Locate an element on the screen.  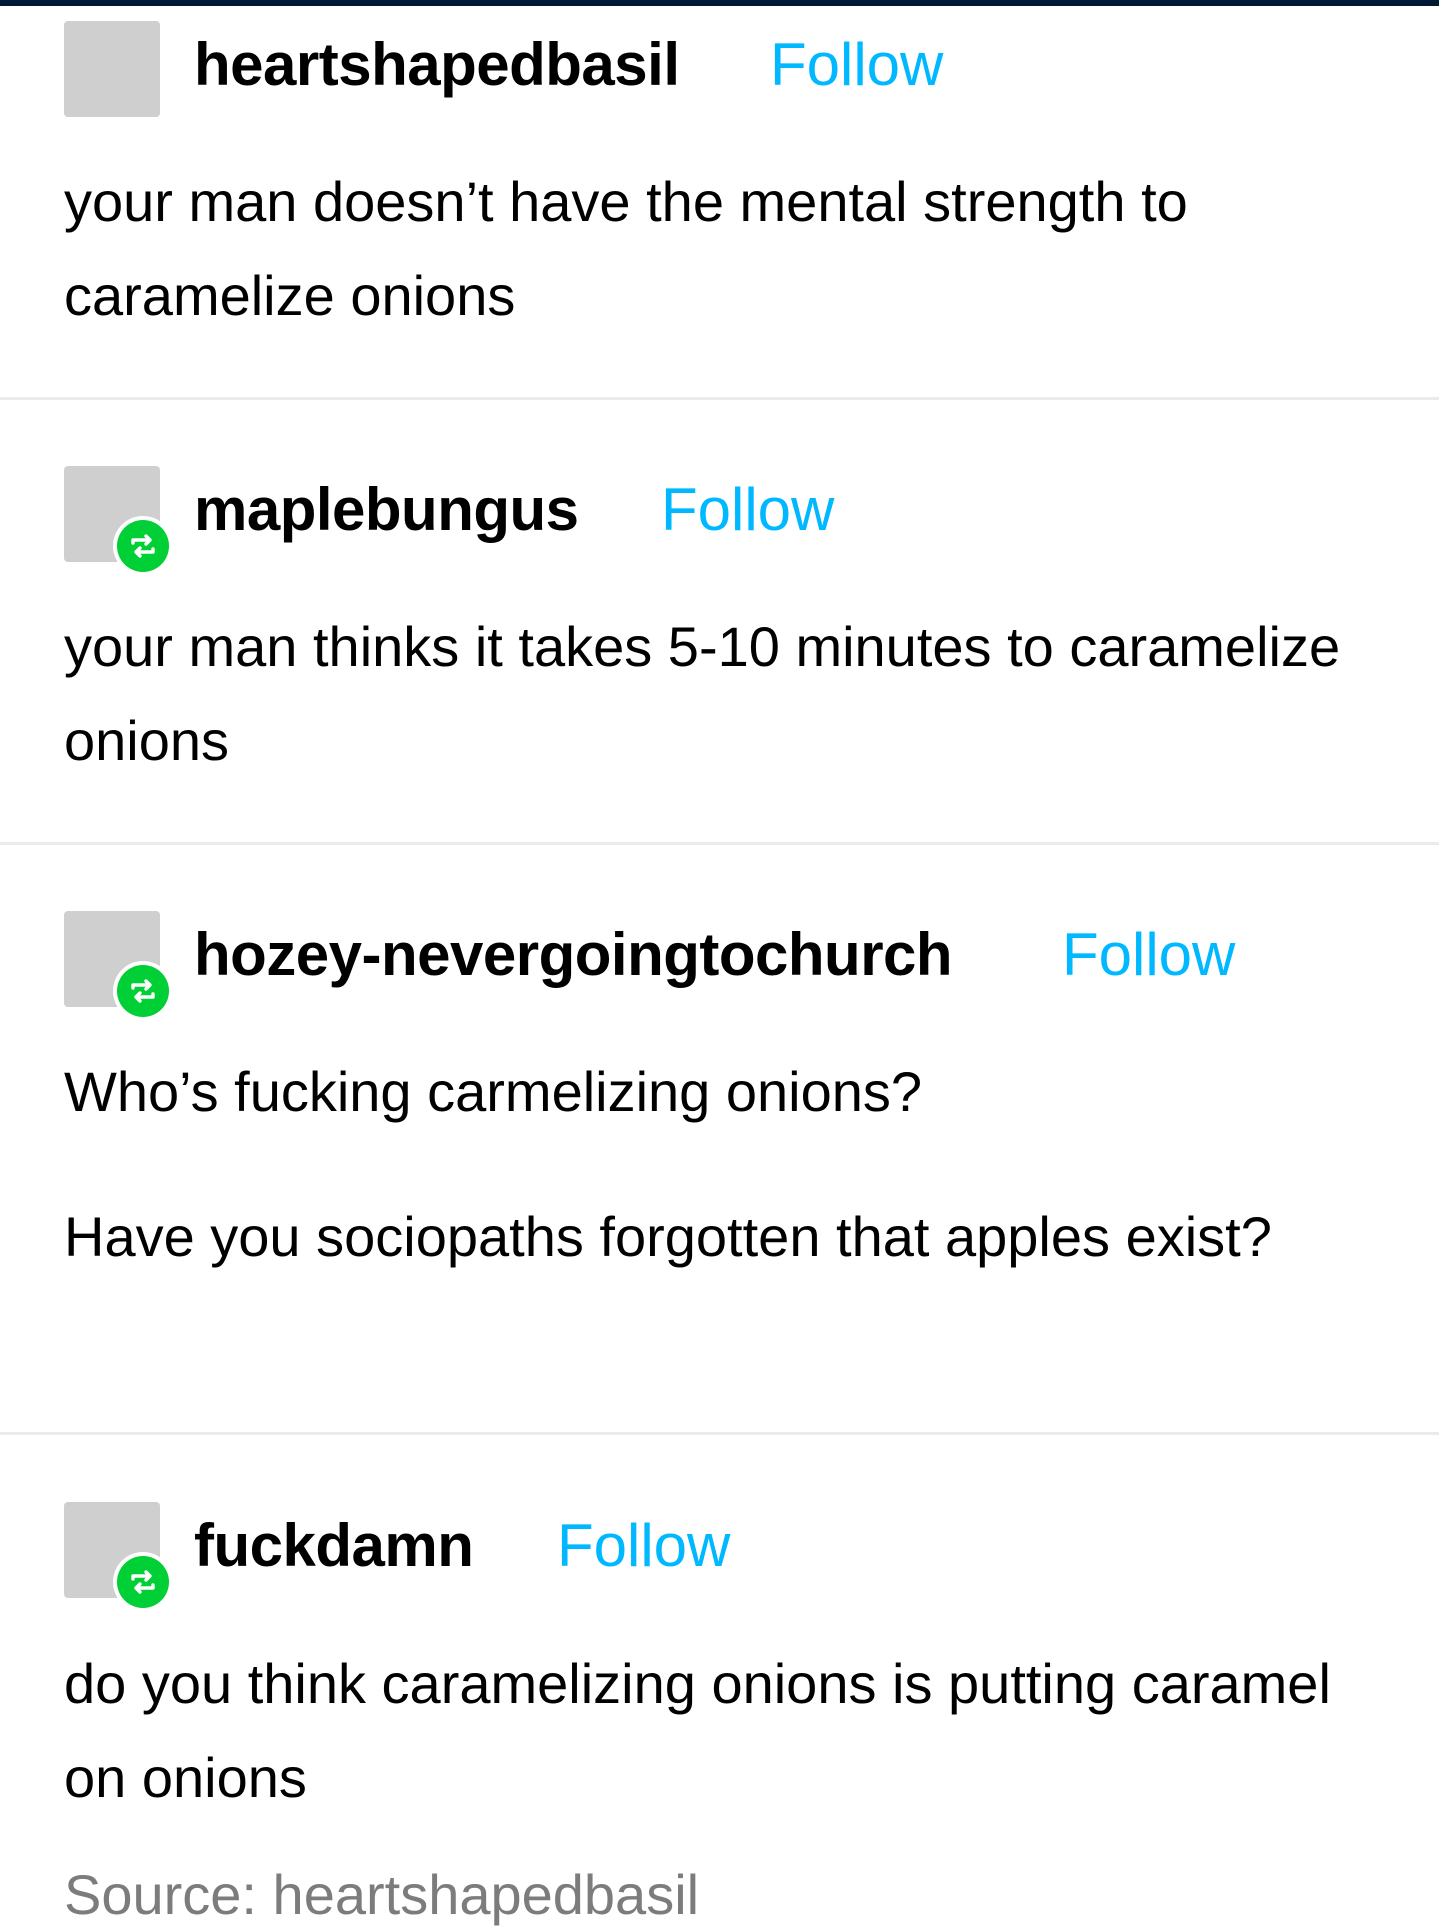
post-header: fuckdamn Follow is located at coordinates (397, 1556).